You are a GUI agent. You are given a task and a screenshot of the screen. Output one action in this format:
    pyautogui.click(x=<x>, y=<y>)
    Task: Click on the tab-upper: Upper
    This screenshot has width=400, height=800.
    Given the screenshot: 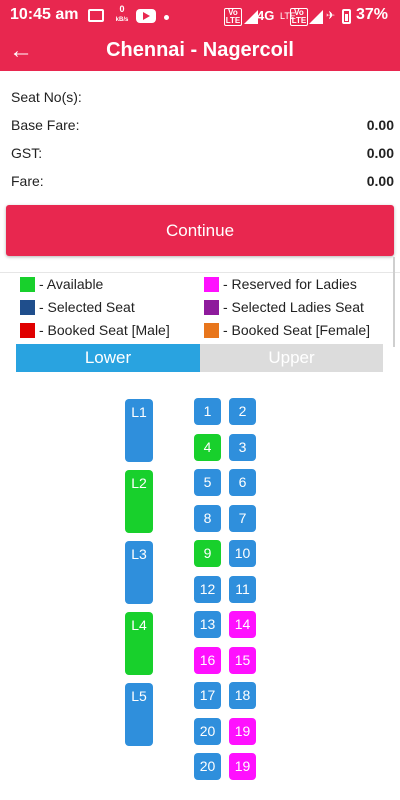 What is the action you would take?
    pyautogui.click(x=291, y=358)
    